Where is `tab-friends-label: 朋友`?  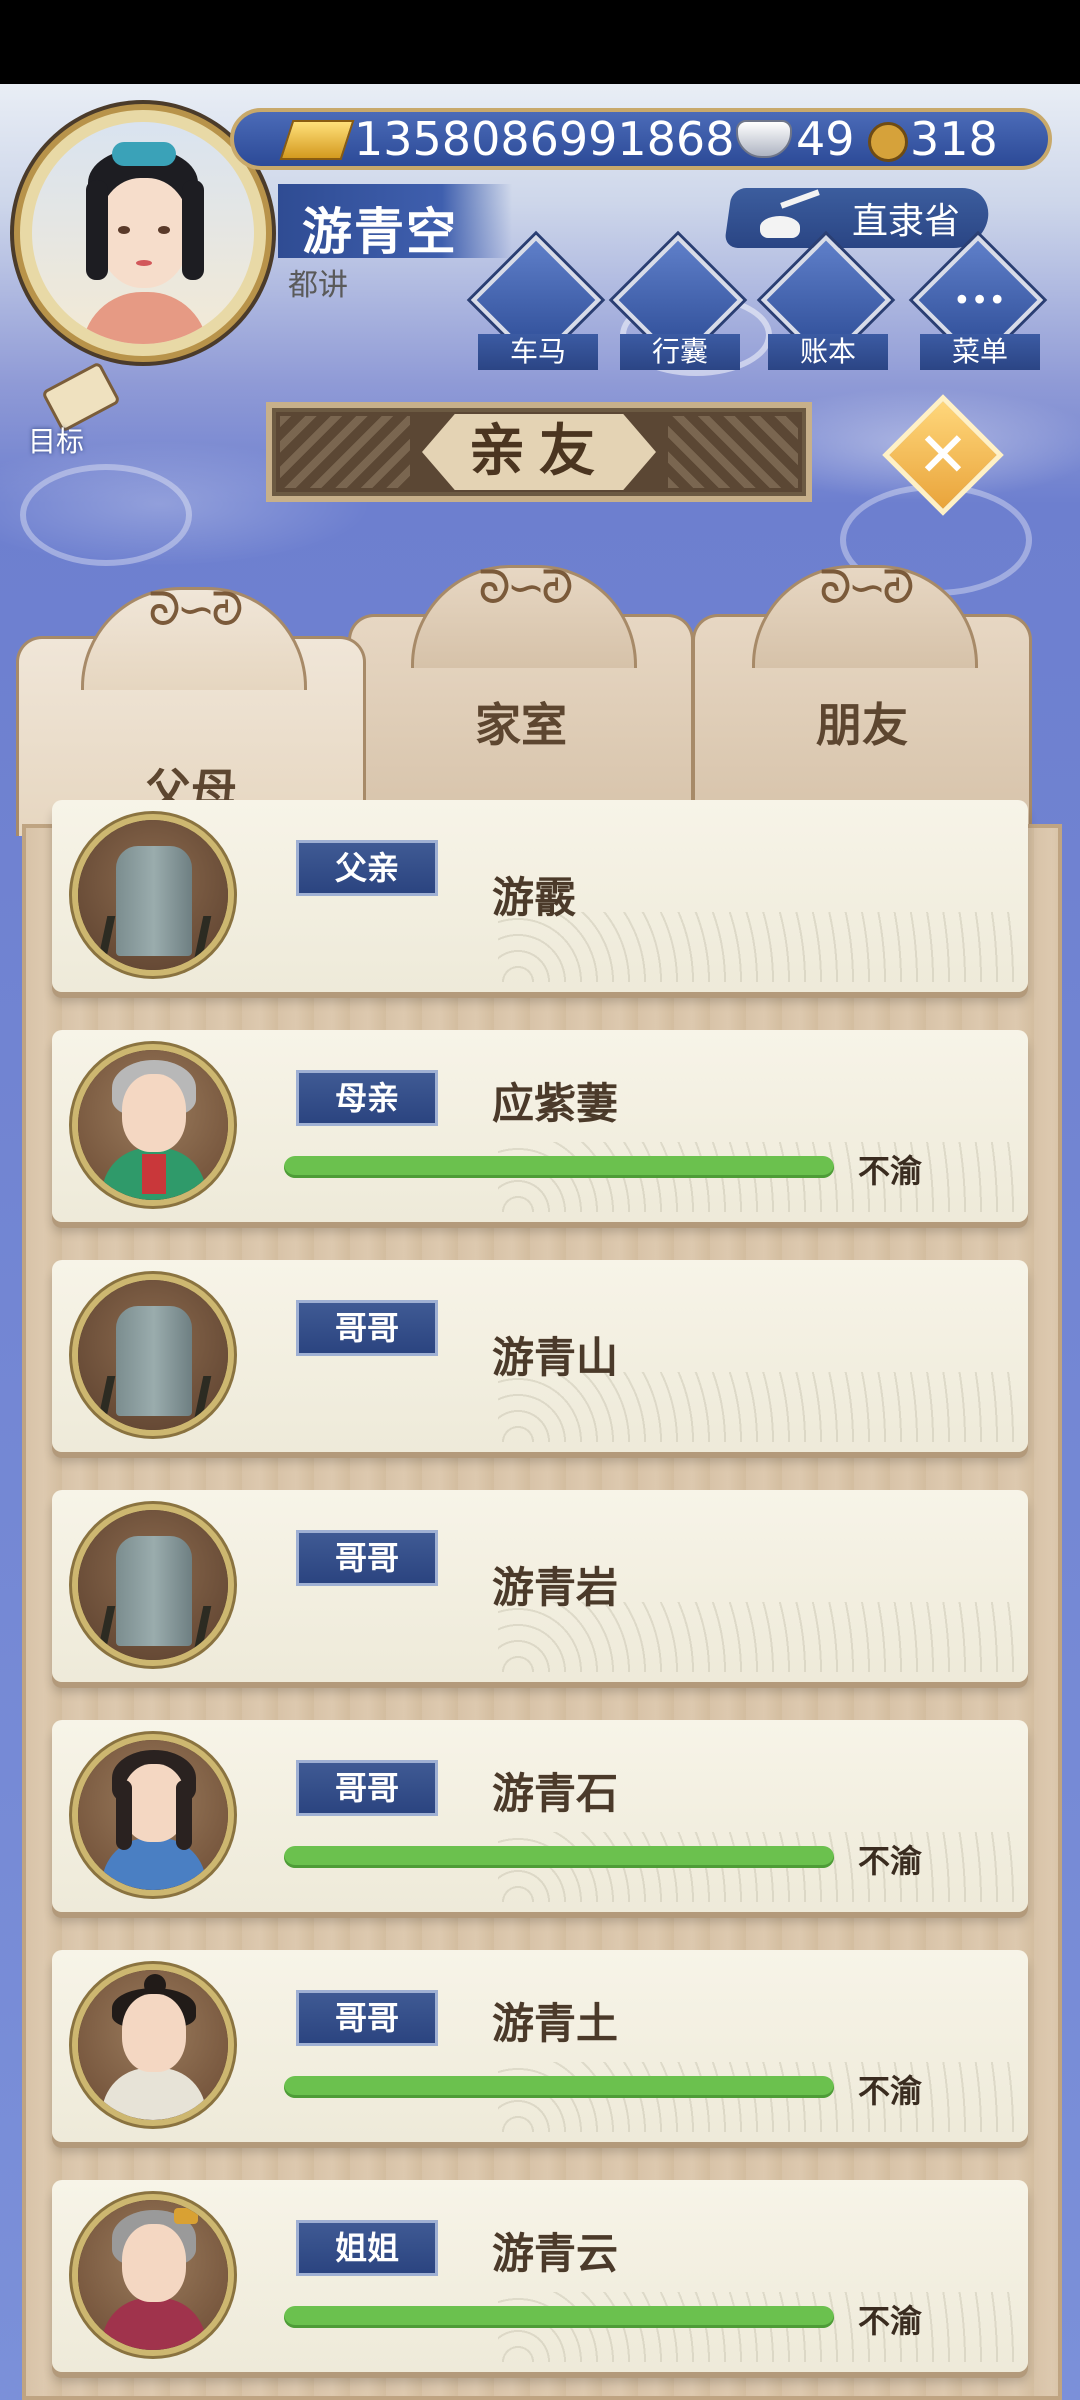 tab-friends-label: 朋友 is located at coordinates (862, 725).